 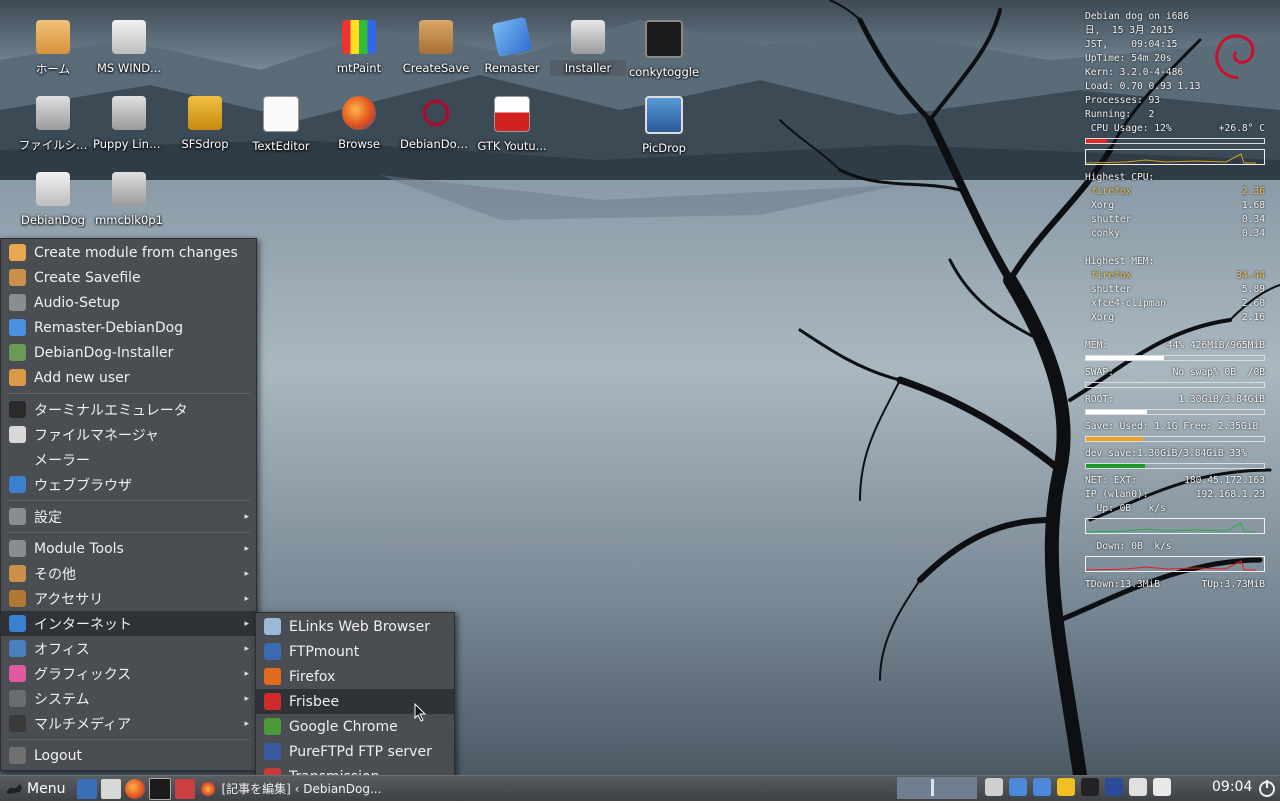 I want to click on desktop-icon-3: mtPaint, so click(x=359, y=48).